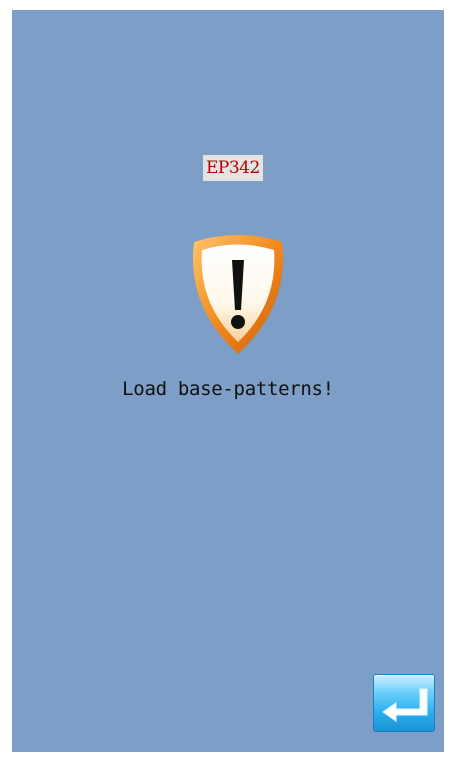 The image size is (455, 762). What do you see at coordinates (238, 294) in the screenshot?
I see `warning-shield-icon` at bounding box center [238, 294].